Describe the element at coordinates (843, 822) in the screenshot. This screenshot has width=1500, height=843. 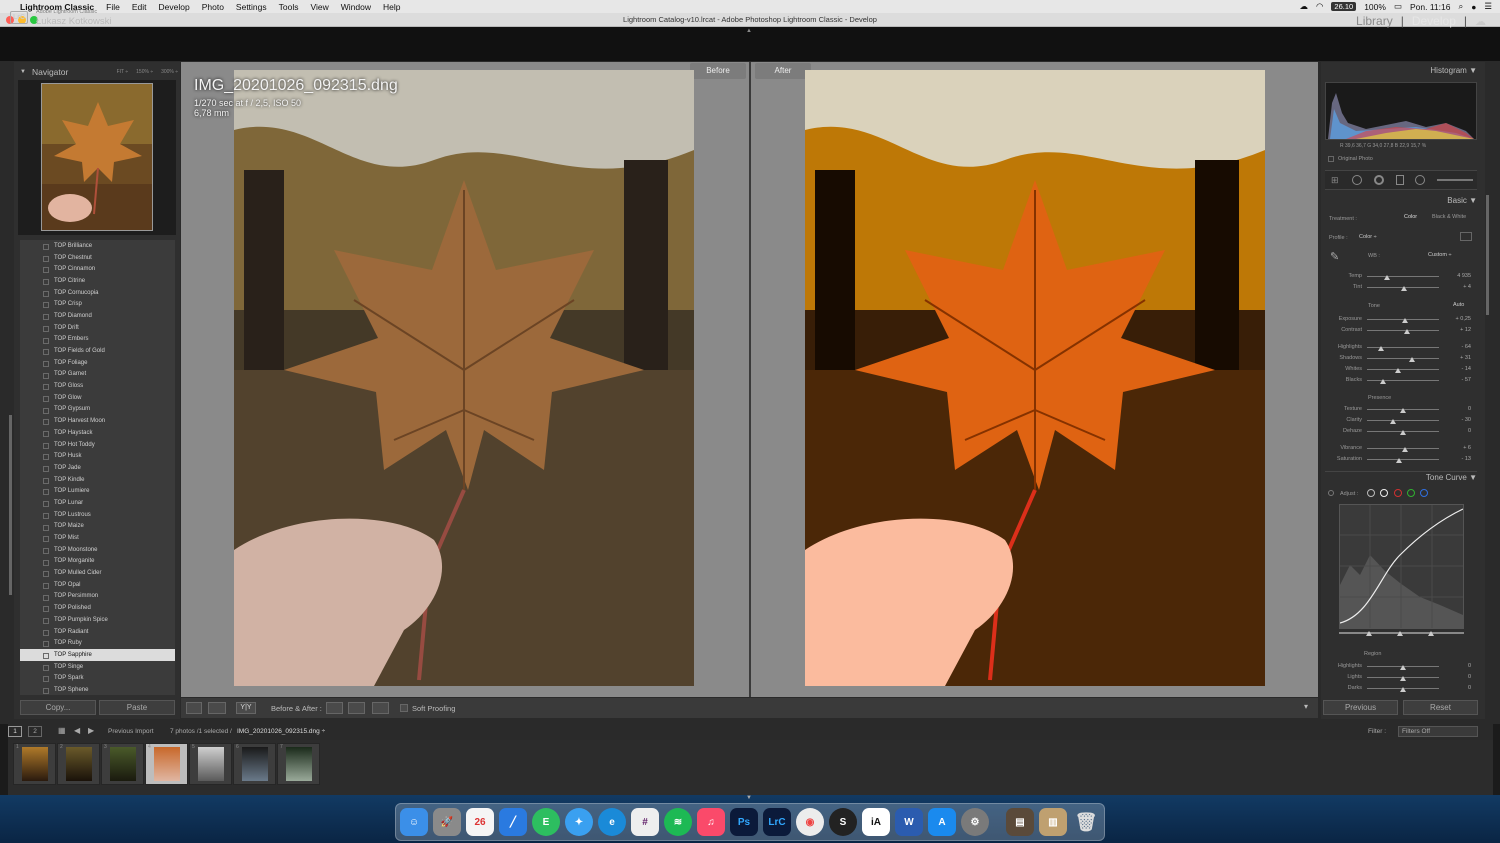
I see `scrivener-icon: S` at that location.